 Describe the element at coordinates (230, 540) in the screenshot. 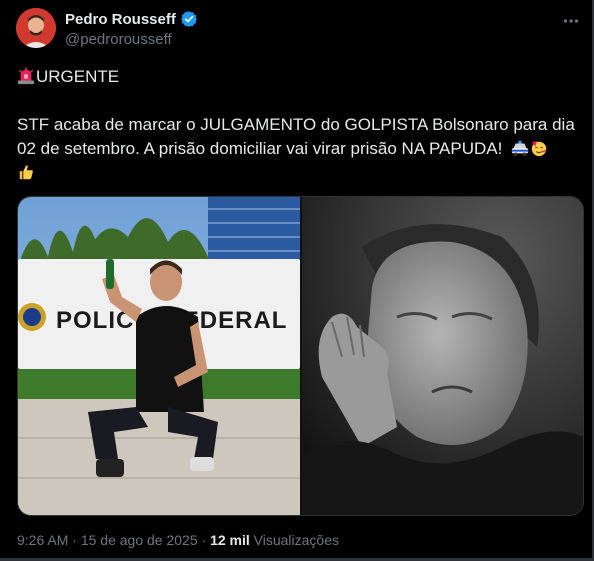

I see `views-count: 12 mil` at that location.